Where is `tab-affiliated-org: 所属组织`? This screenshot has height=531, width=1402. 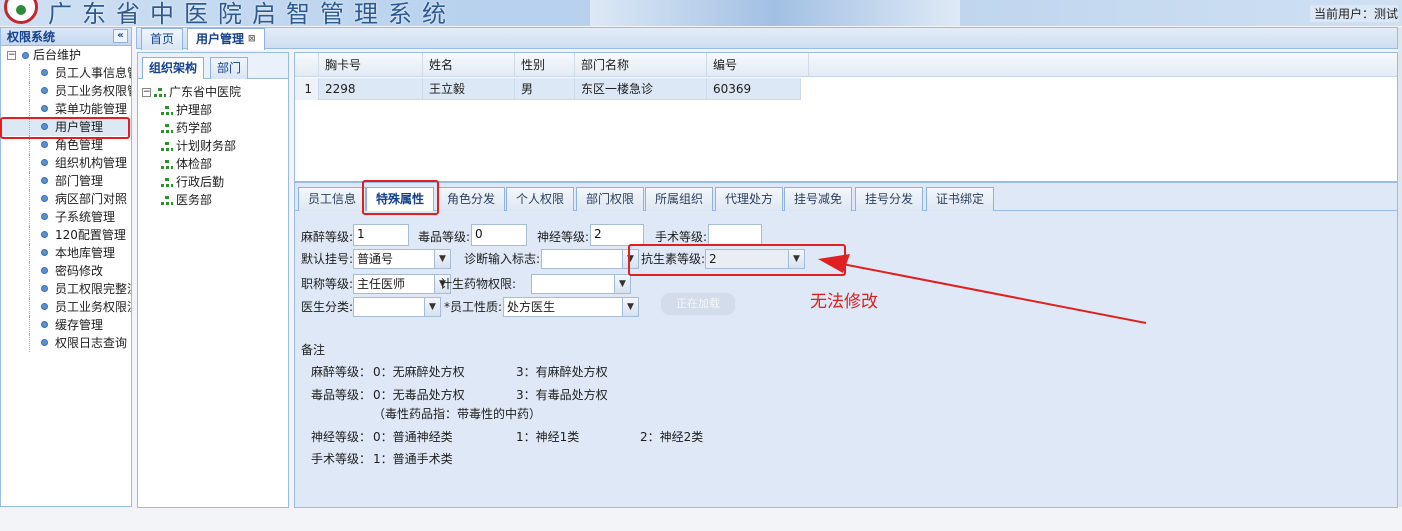
tab-affiliated-org: 所属组织 is located at coordinates (679, 199).